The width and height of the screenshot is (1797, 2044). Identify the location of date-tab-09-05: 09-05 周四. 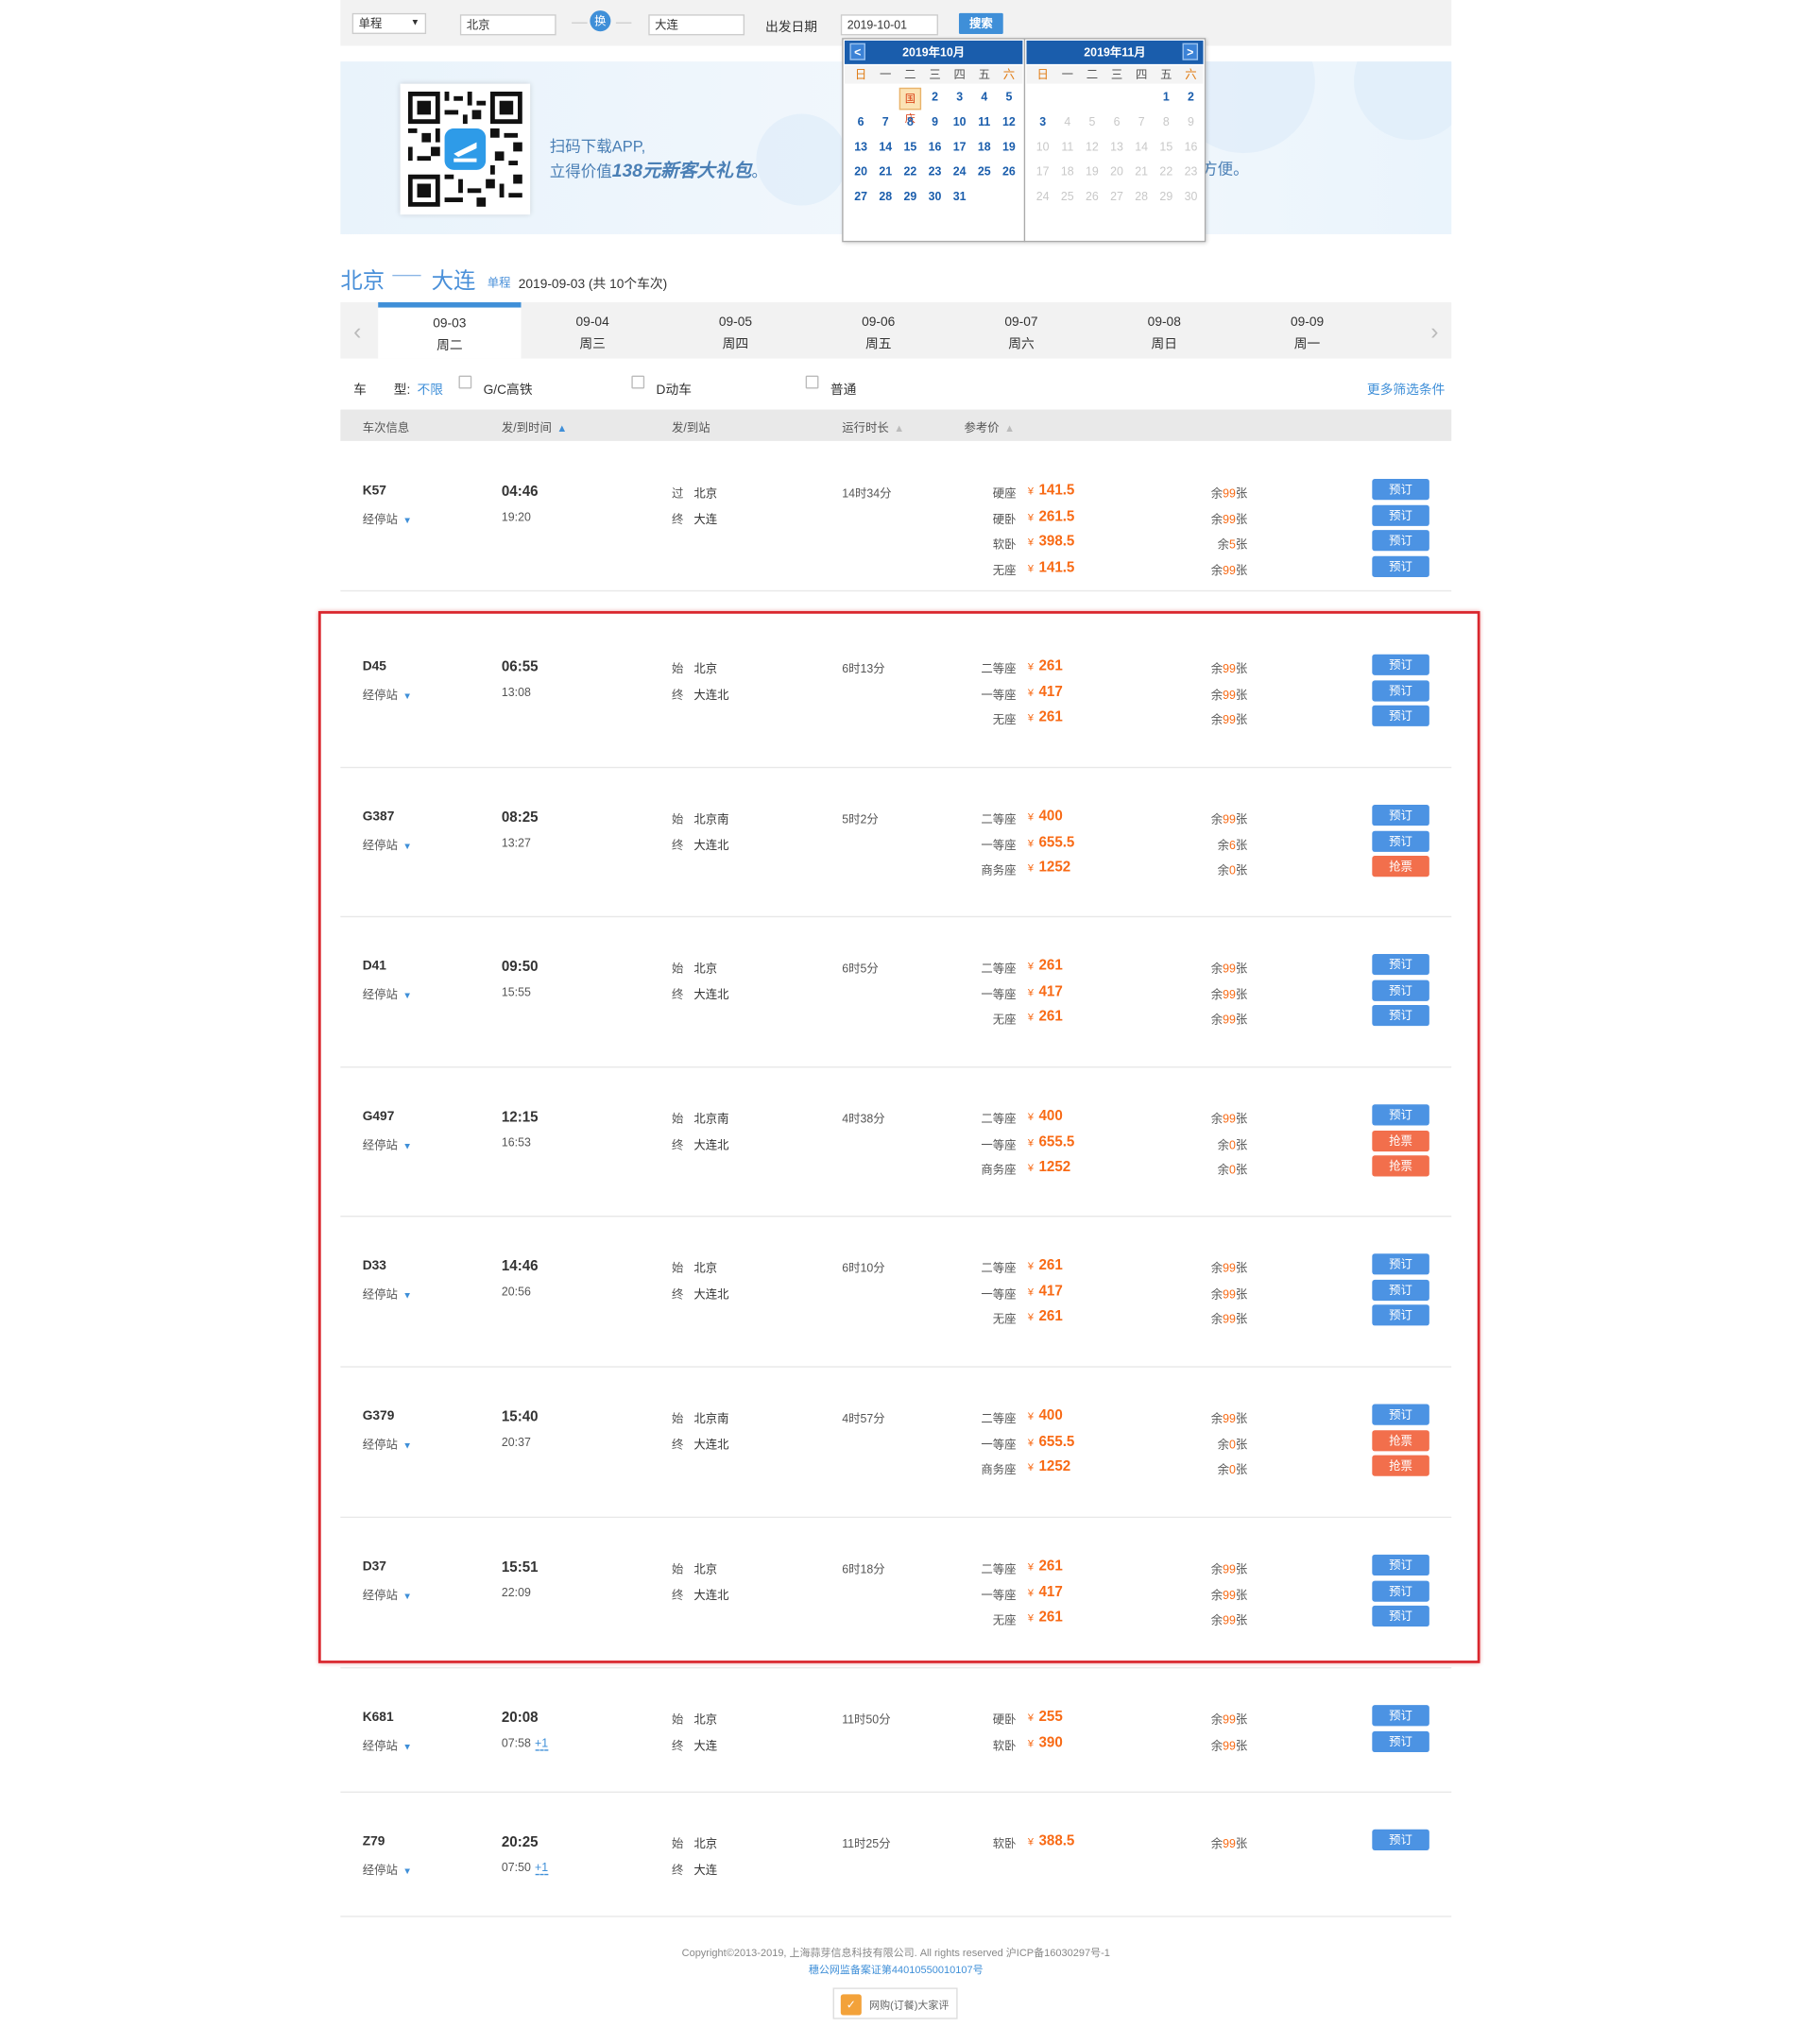
(735, 331).